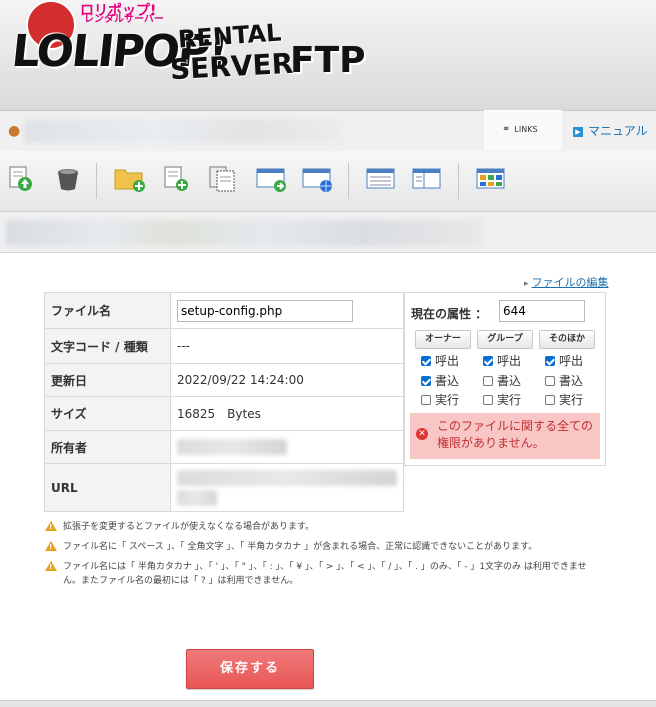 Image resolution: width=656 pixels, height=707 pixels. I want to click on web-view-button, so click(317, 179).